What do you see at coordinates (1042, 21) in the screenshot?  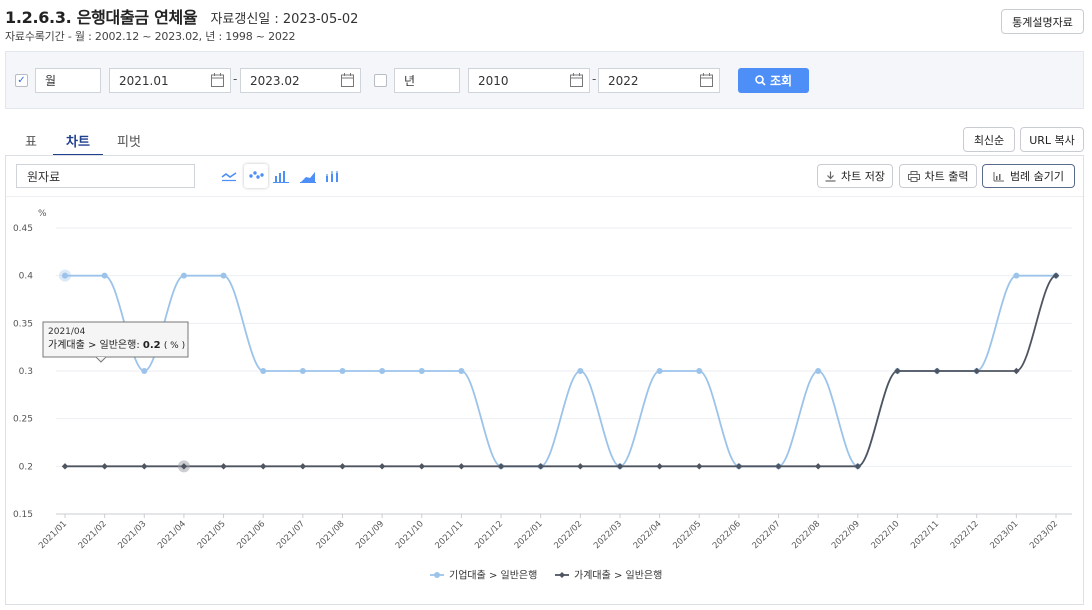 I see `stats-description-button: 통계설명자료` at bounding box center [1042, 21].